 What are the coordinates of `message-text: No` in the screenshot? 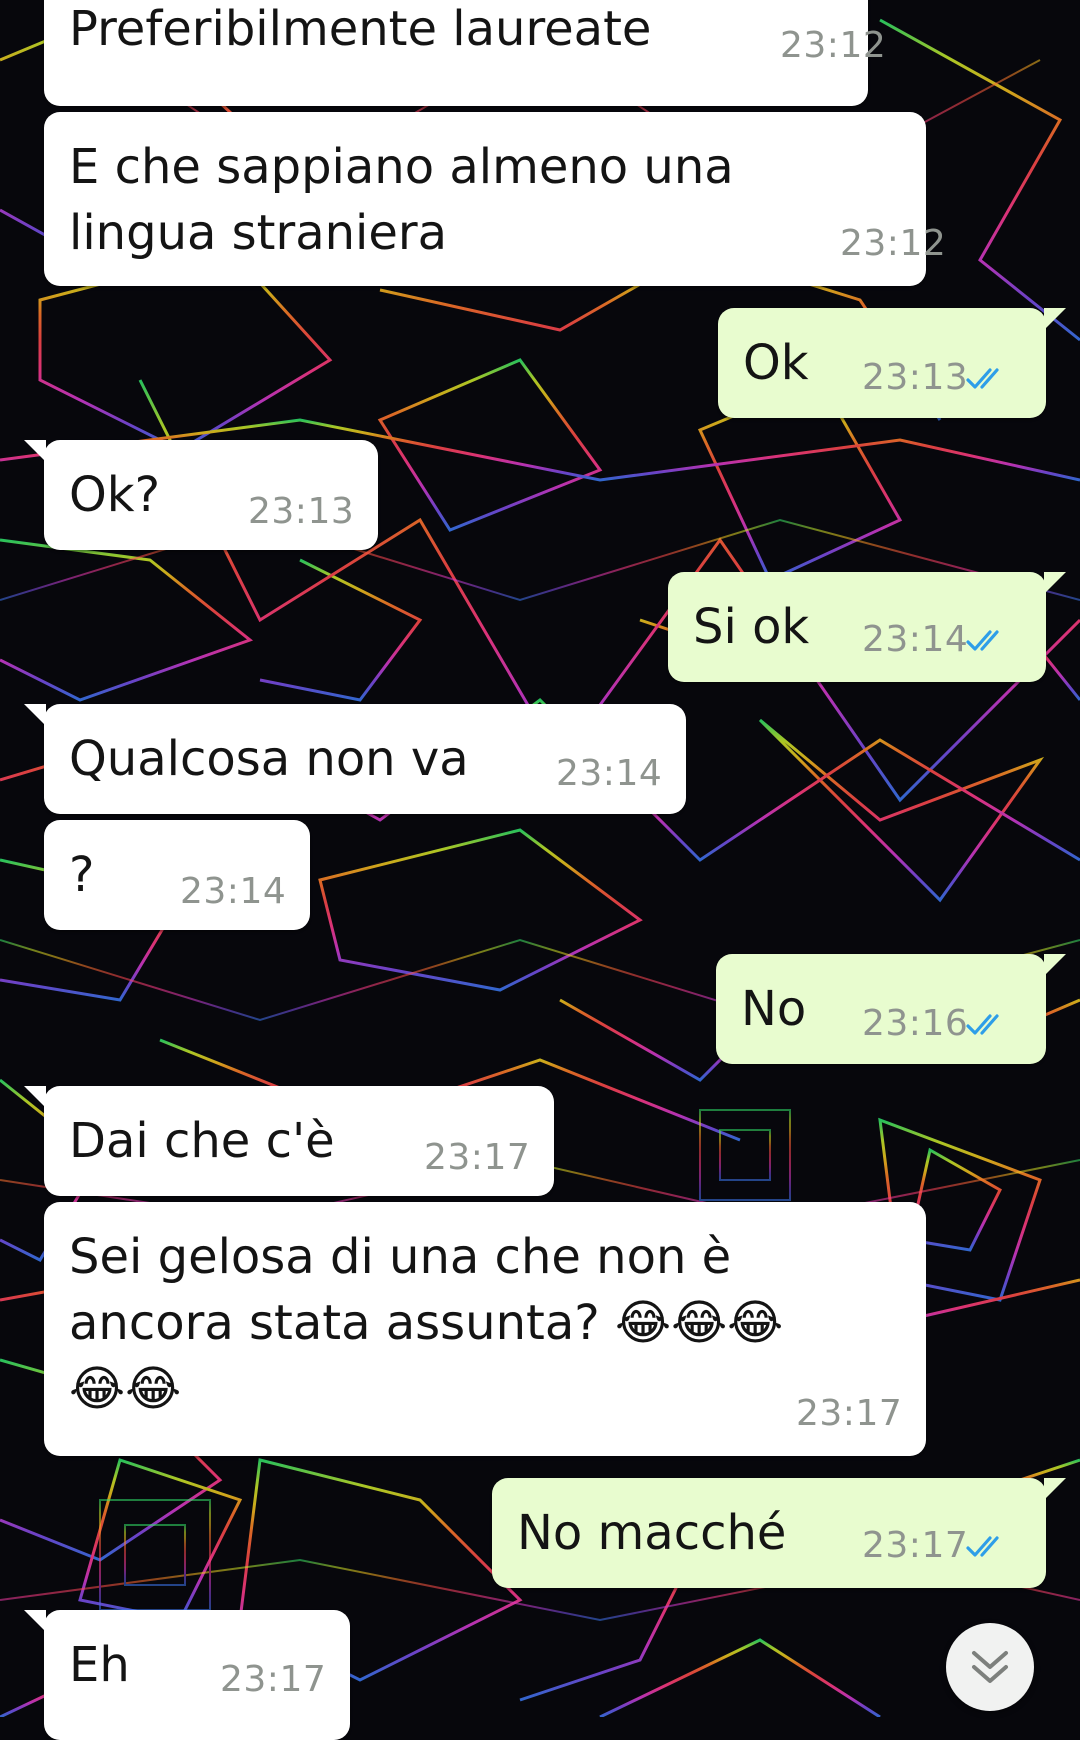 It's located at (774, 1009).